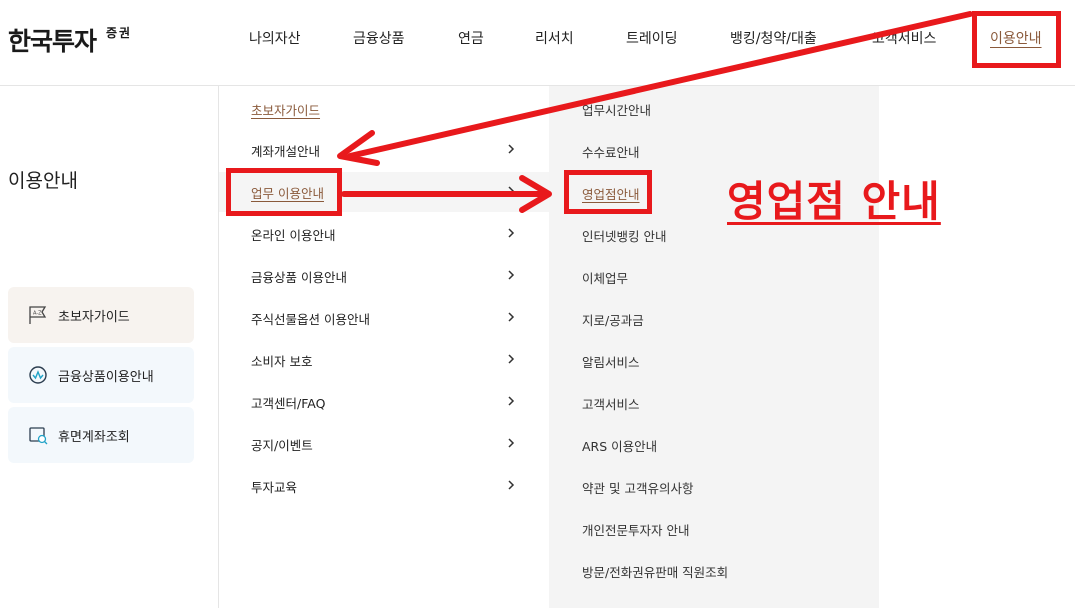 This screenshot has height=608, width=1075. I want to click on submenu-business-hours: 업무시간안내, so click(616, 109).